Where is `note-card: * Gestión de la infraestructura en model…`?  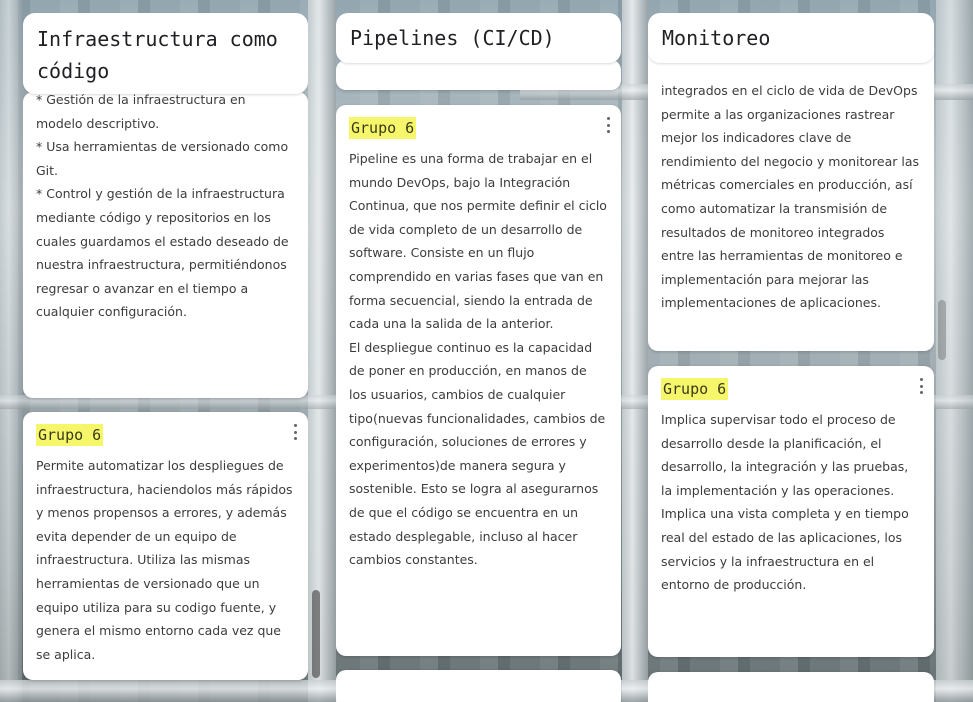
note-card: * Gestión de la infraestructura en model… is located at coordinates (165, 245).